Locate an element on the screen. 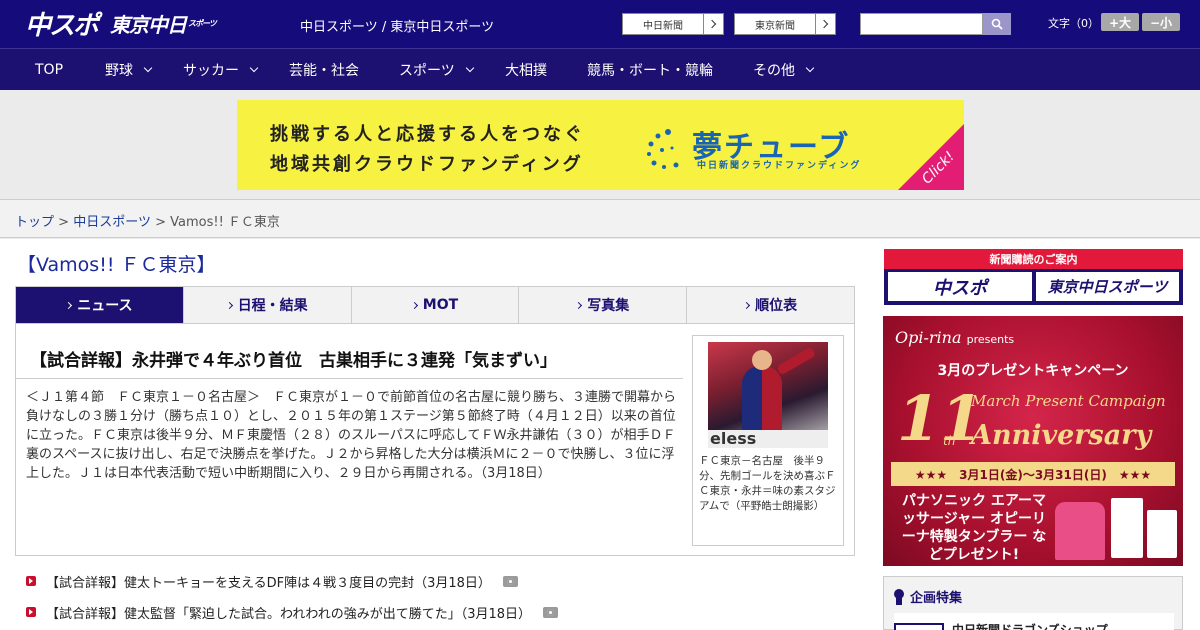  site-name: 中日スポーツ / 東京中日スポーツ is located at coordinates (397, 27).